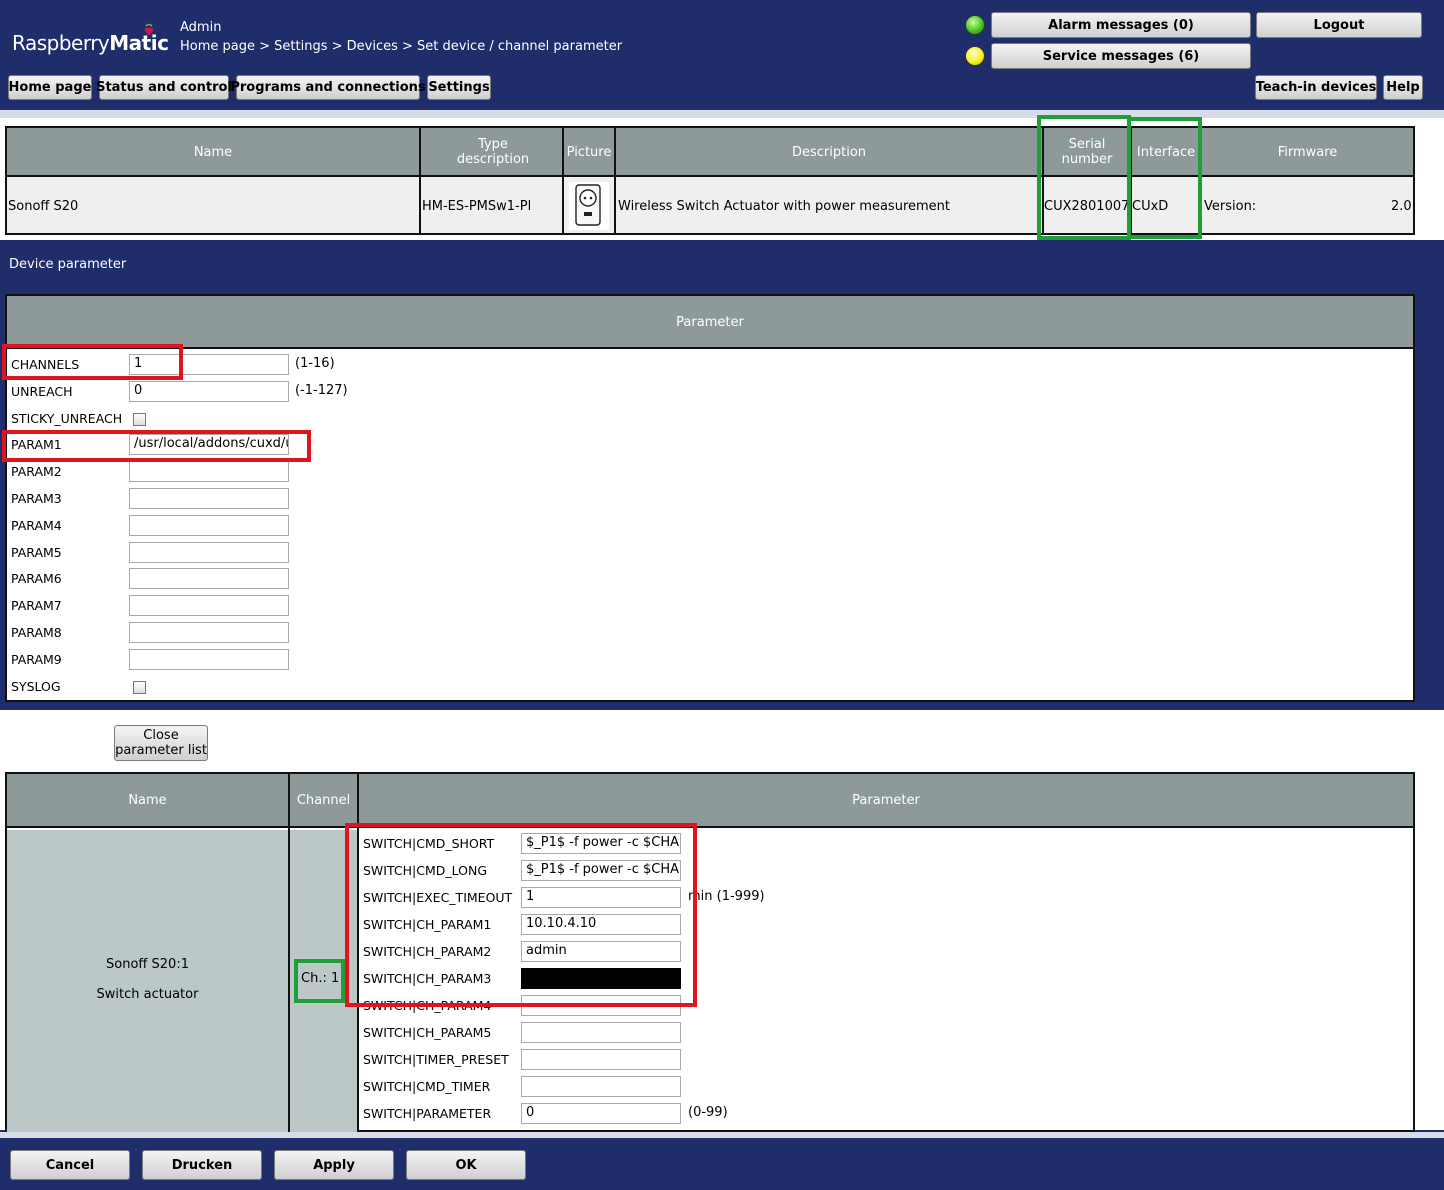  What do you see at coordinates (147, 994) in the screenshot?
I see `channel-type: Switch actuator` at bounding box center [147, 994].